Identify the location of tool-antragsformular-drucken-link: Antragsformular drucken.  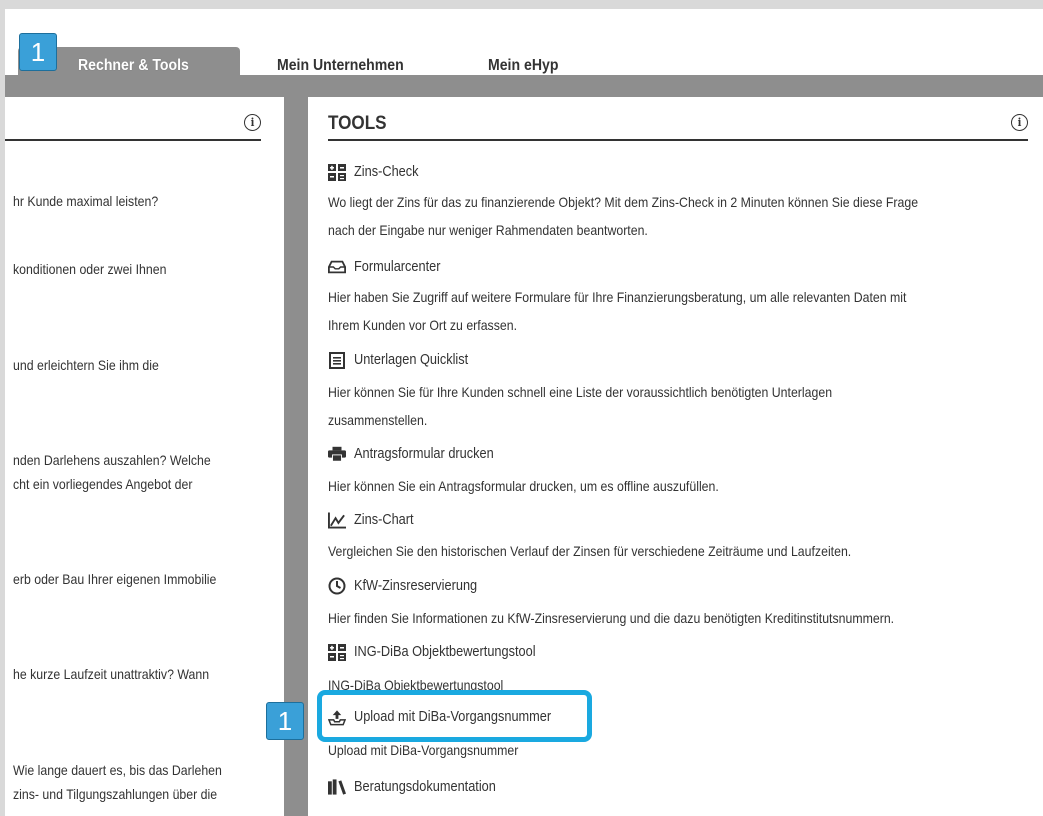
(420, 454).